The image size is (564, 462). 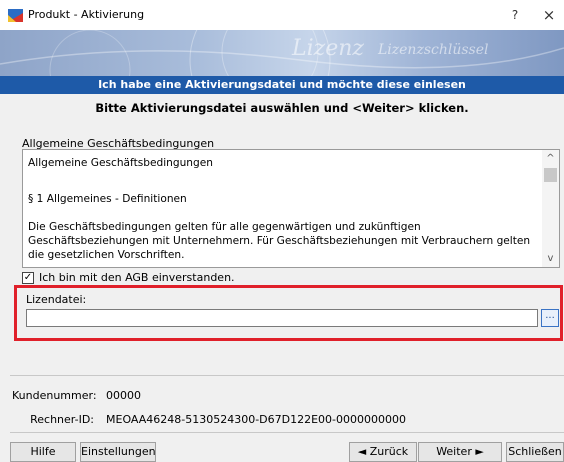 What do you see at coordinates (62, 419) in the screenshot?
I see `computer-id-label: Rechner-ID:` at bounding box center [62, 419].